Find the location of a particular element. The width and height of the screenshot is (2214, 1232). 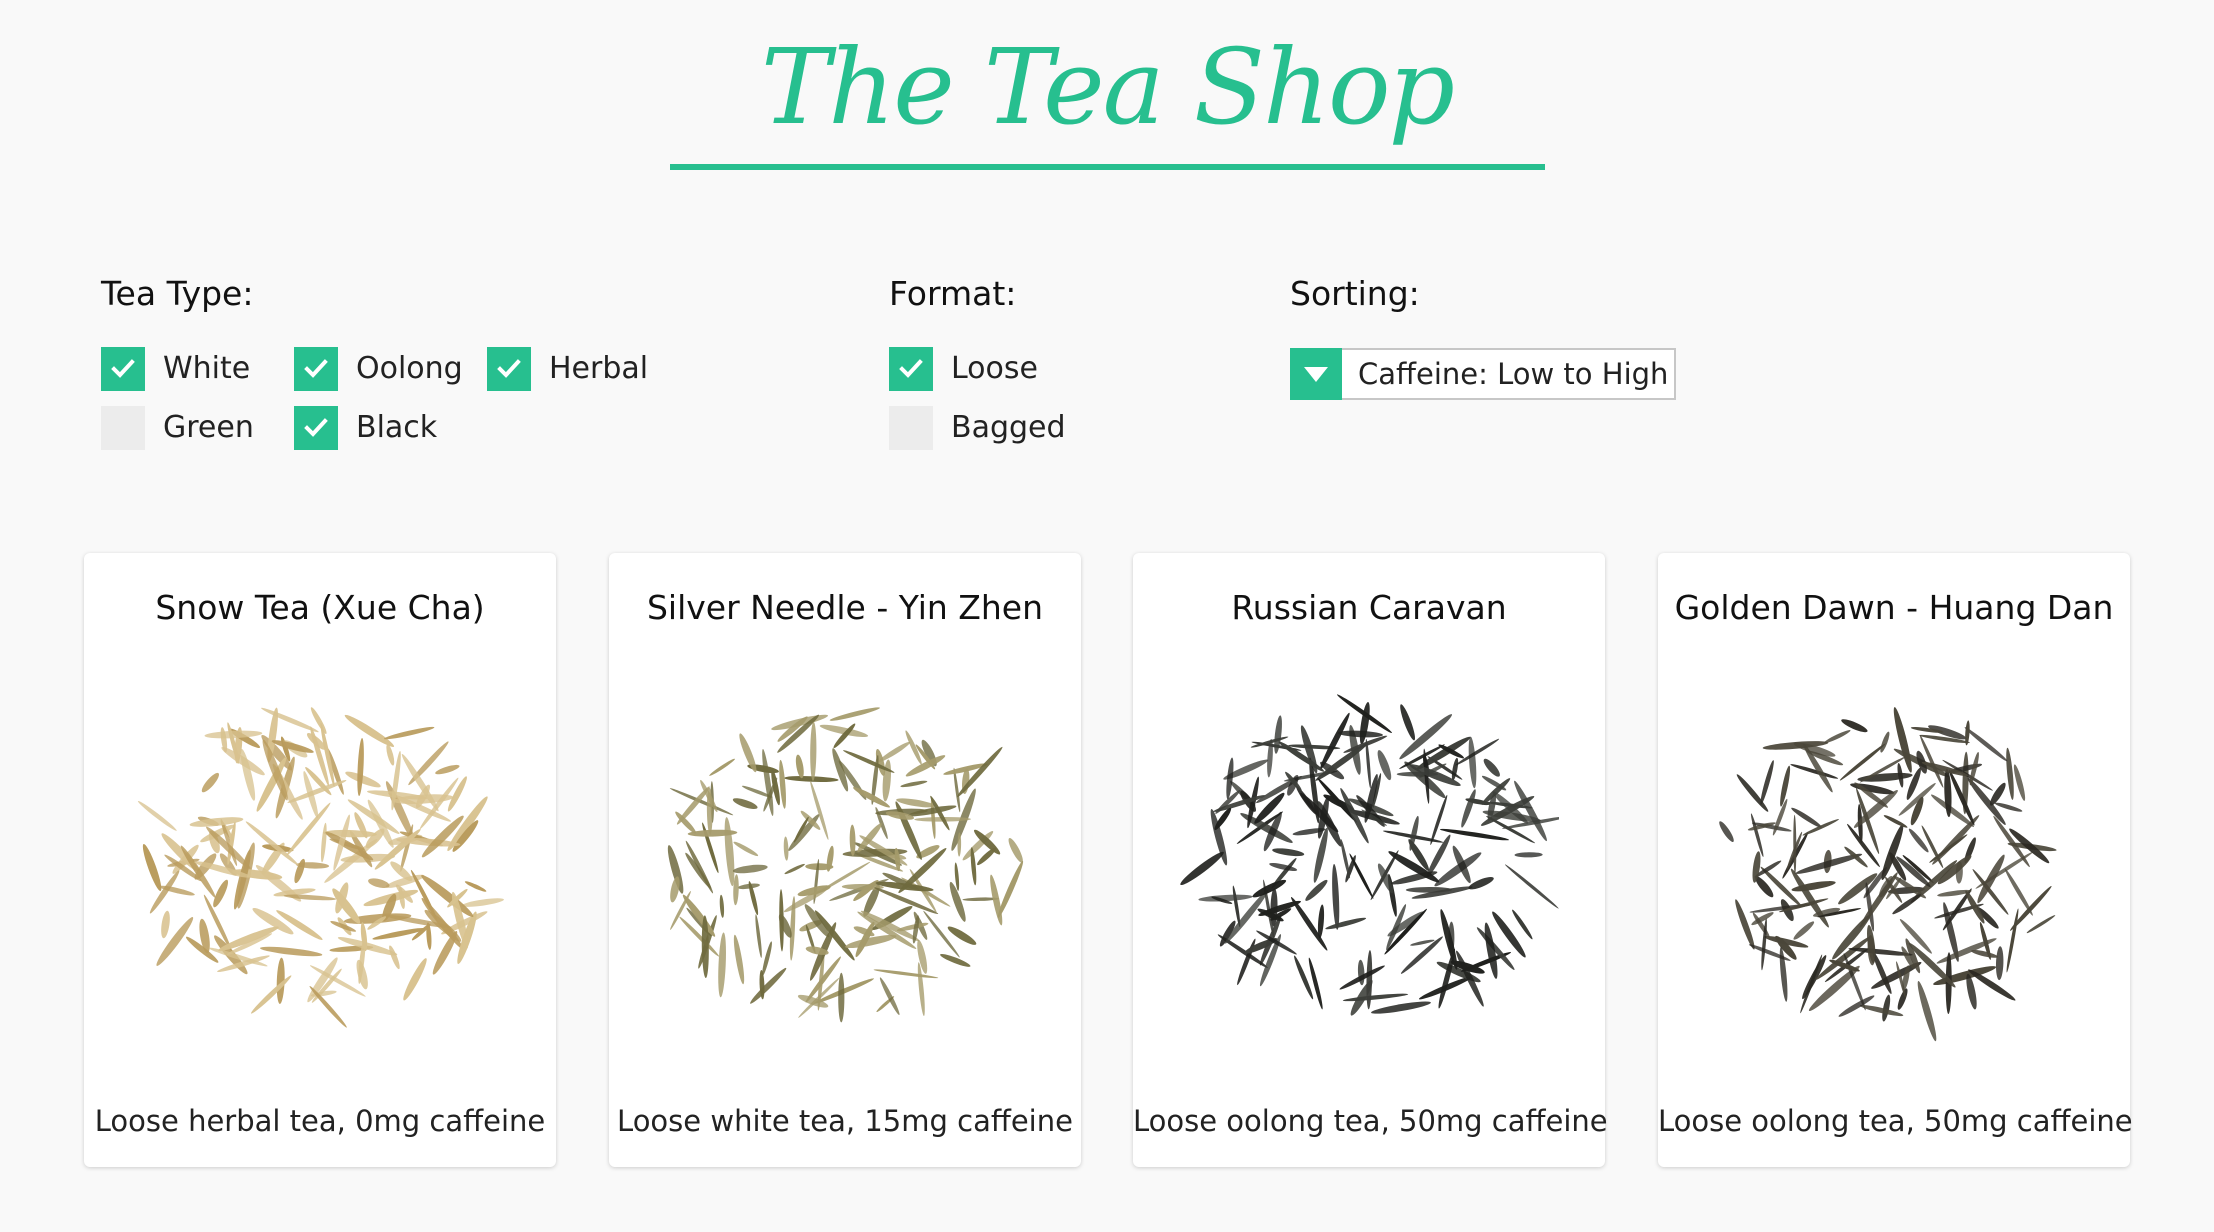

checkbox-label: Loose is located at coordinates (994, 368).